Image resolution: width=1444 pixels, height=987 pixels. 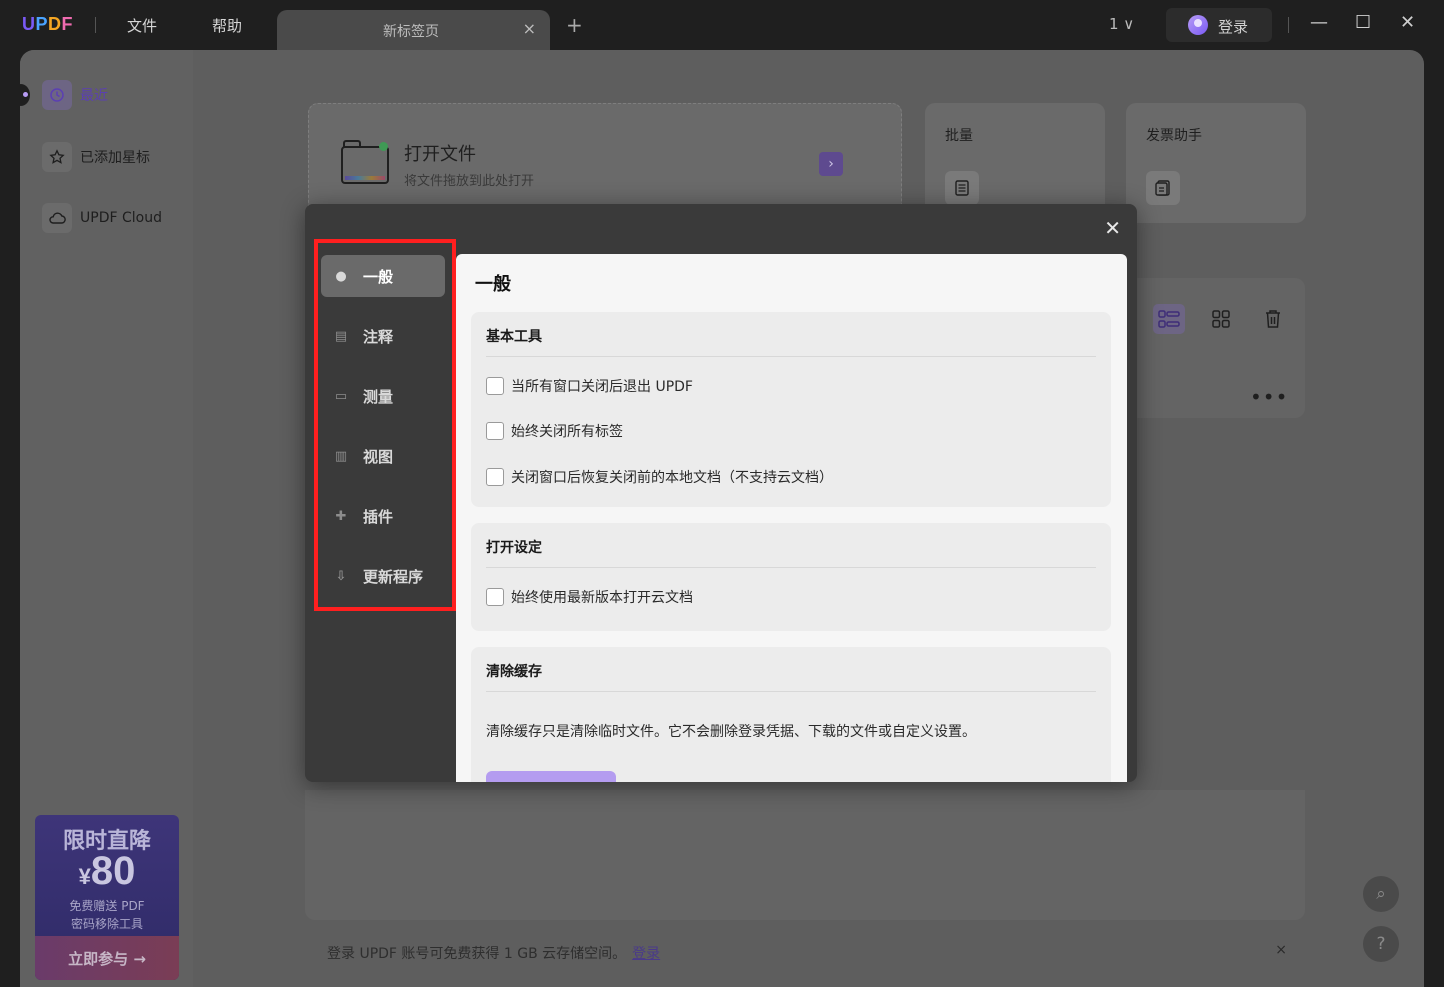 I want to click on cloud-storage-notice: 登录 UPDF 账号可免费获得 1 GB 云存储空间。 登录 ×, so click(x=805, y=952).